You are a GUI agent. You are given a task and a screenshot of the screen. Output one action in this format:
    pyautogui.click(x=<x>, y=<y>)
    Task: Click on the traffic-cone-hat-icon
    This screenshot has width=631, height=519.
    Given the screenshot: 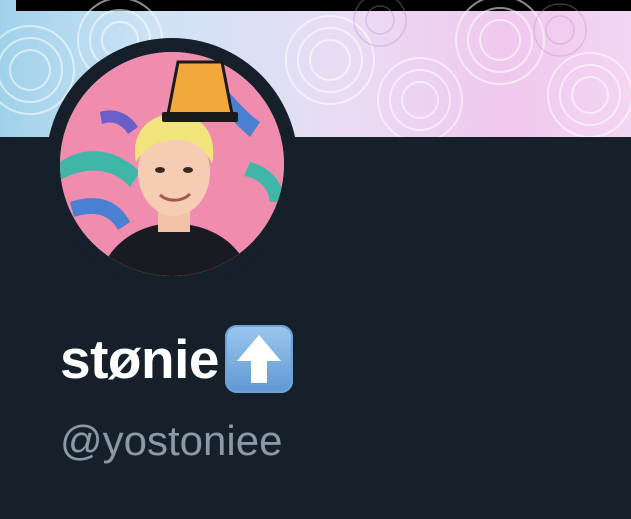 What is the action you would take?
    pyautogui.click(x=200, y=91)
    